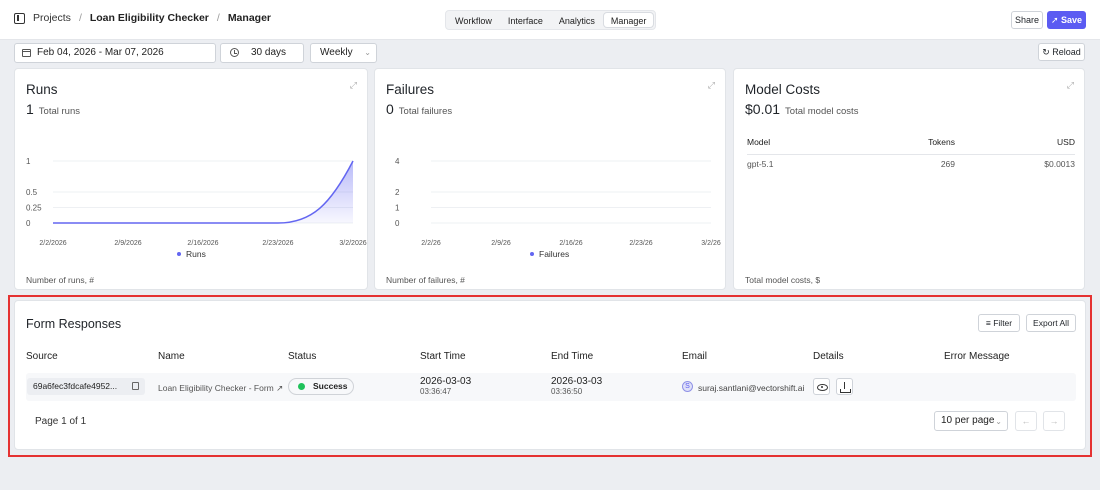  I want to click on interval-value: Weekly, so click(336, 52).